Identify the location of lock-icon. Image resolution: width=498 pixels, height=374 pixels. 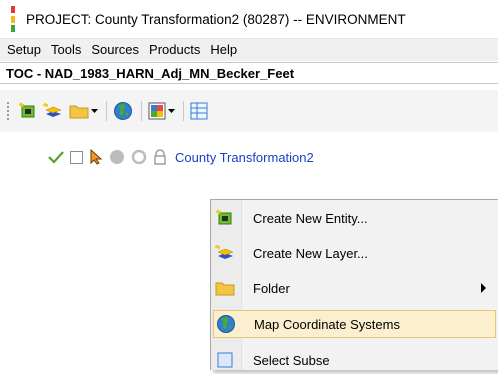
(160, 157).